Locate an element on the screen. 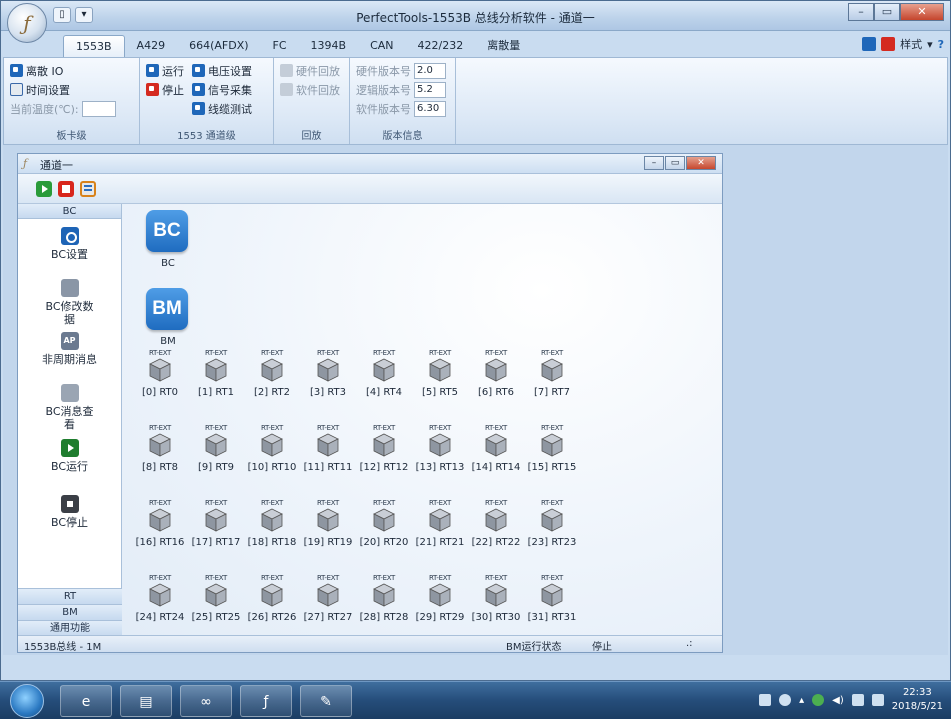 Image resolution: width=951 pixels, height=719 pixels. rt-node: RT-EXT [7] RT7 is located at coordinates (552, 373).